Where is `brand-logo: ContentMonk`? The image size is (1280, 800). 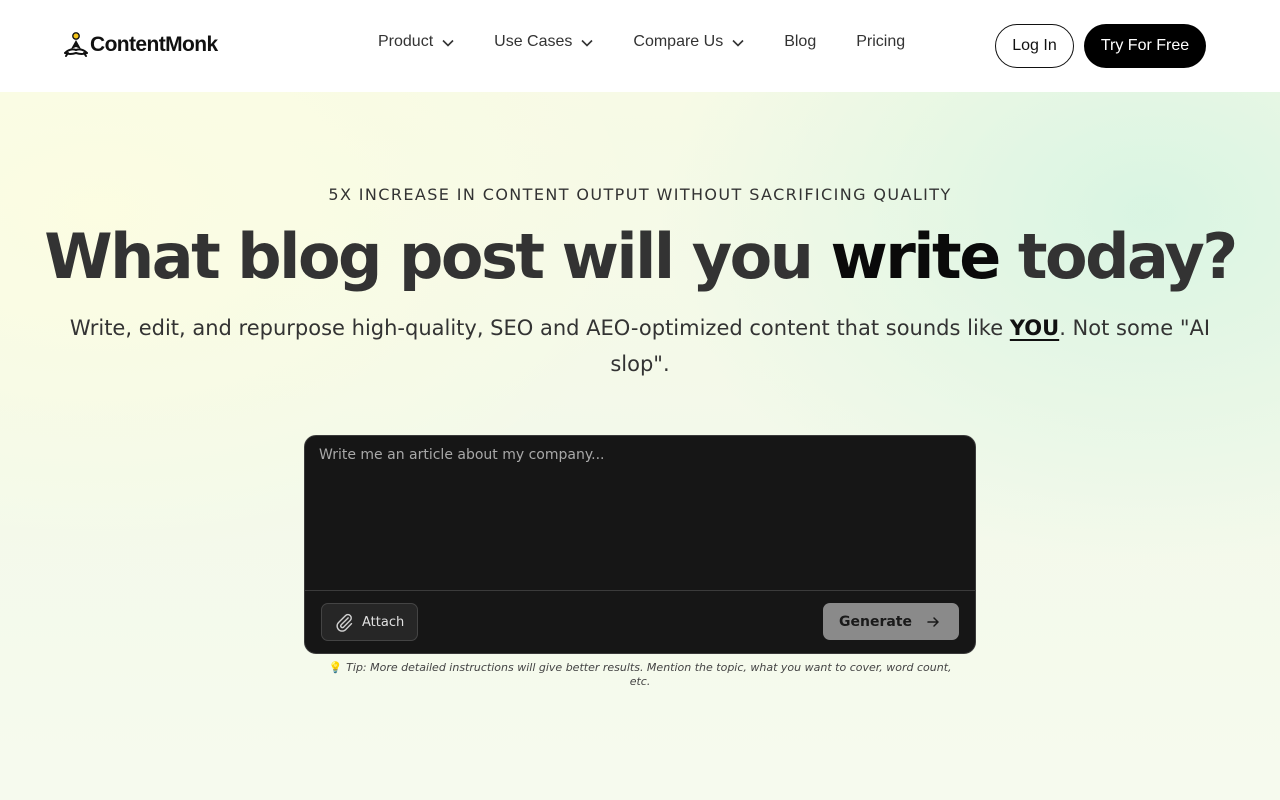 brand-logo: ContentMonk is located at coordinates (141, 45).